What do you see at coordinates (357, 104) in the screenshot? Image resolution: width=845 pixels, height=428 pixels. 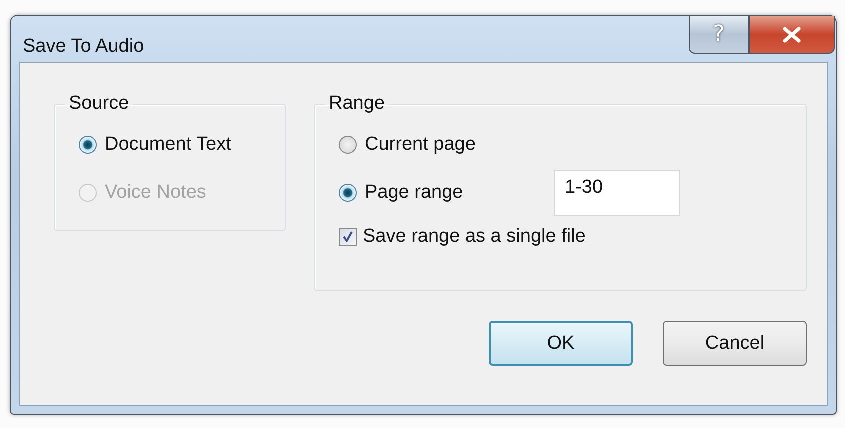 I see `group-label: Range` at bounding box center [357, 104].